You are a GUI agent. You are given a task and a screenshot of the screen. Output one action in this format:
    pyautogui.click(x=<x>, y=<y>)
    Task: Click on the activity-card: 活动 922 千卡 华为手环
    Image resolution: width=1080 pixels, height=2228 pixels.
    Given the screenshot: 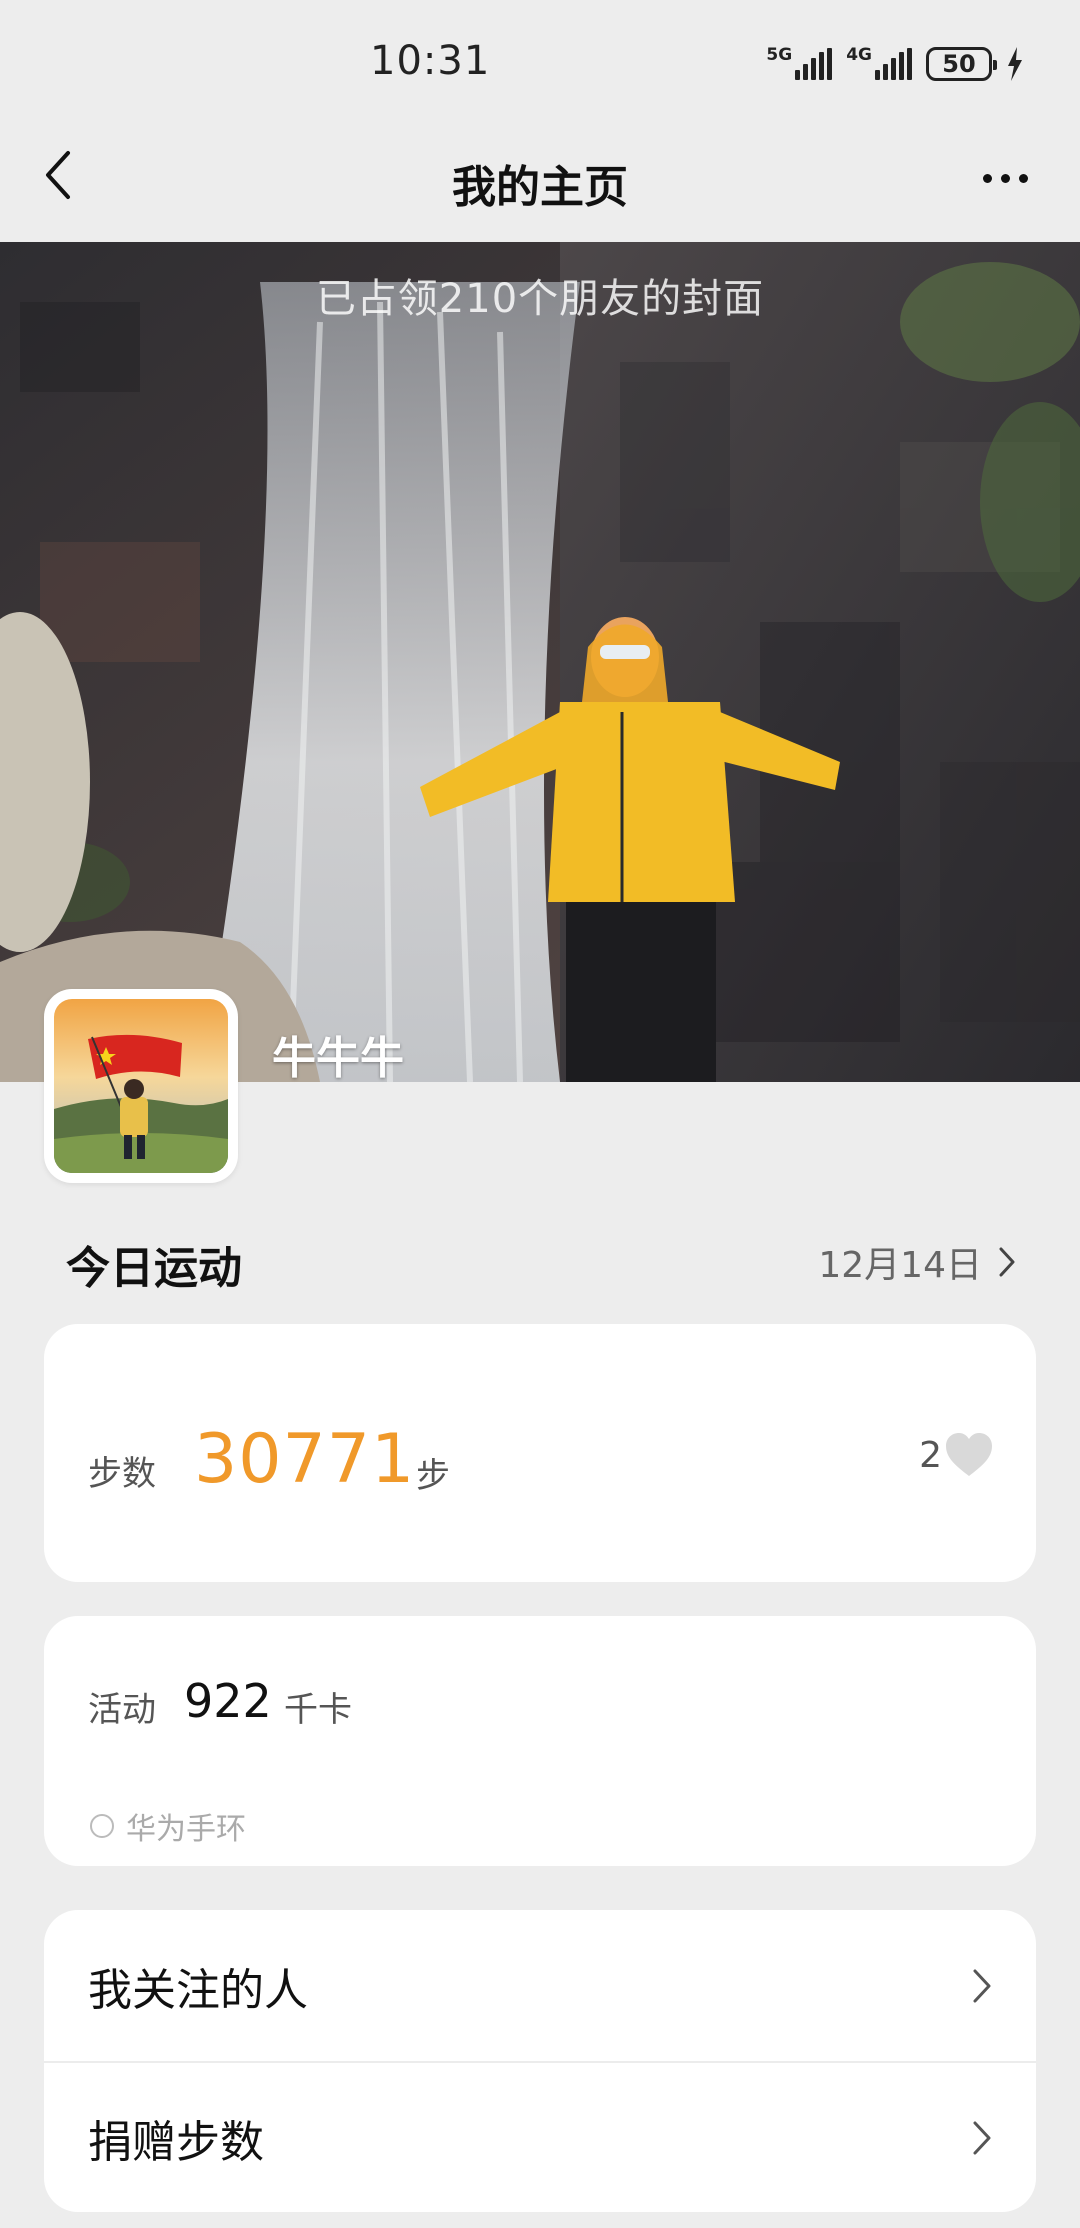 What is the action you would take?
    pyautogui.click(x=540, y=1741)
    